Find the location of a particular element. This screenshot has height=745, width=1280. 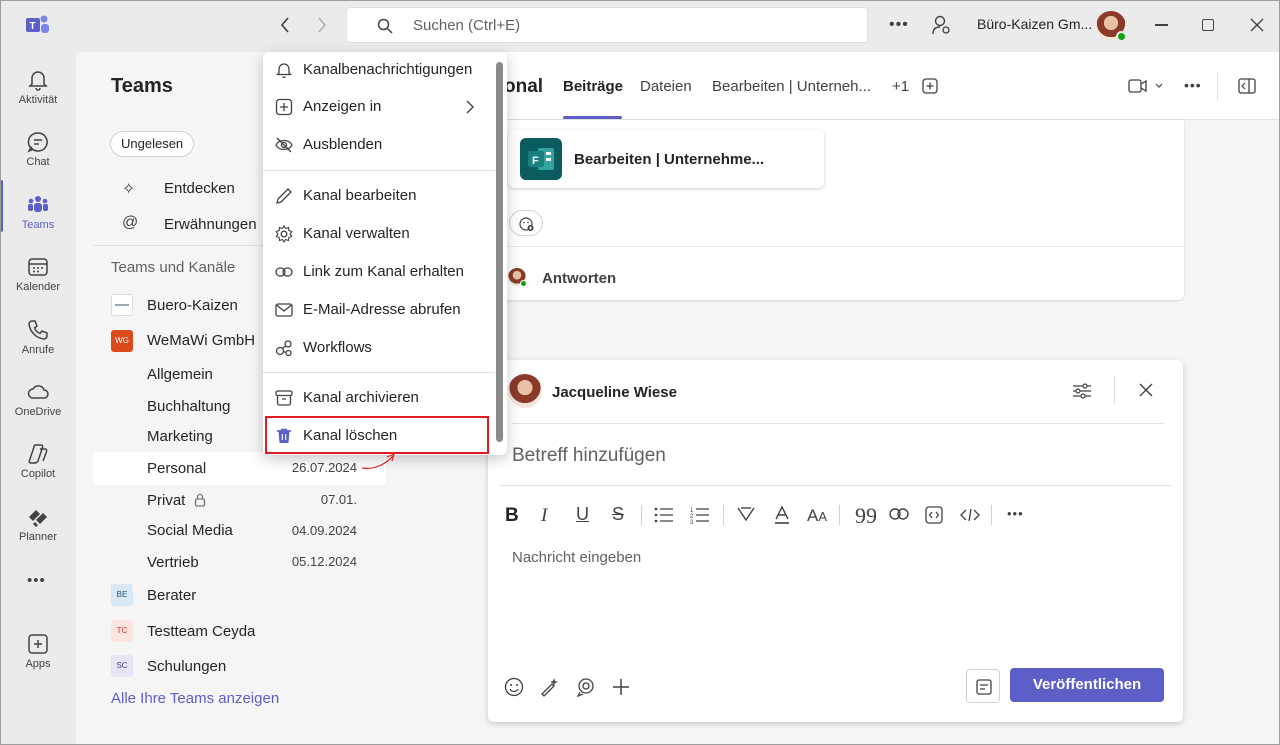

menu-divider is located at coordinates (379, 372).